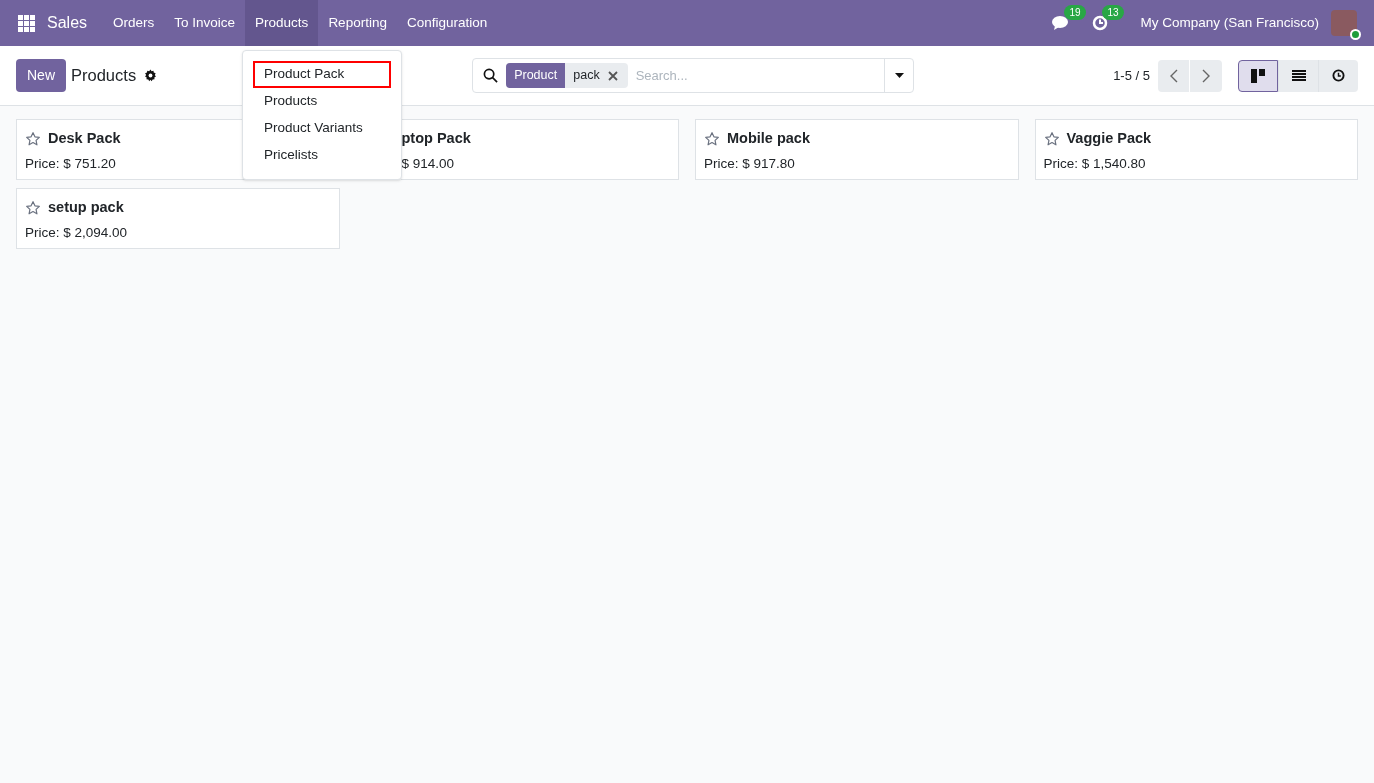  Describe the element at coordinates (134, 23) in the screenshot. I see `menu-item: Orders` at that location.